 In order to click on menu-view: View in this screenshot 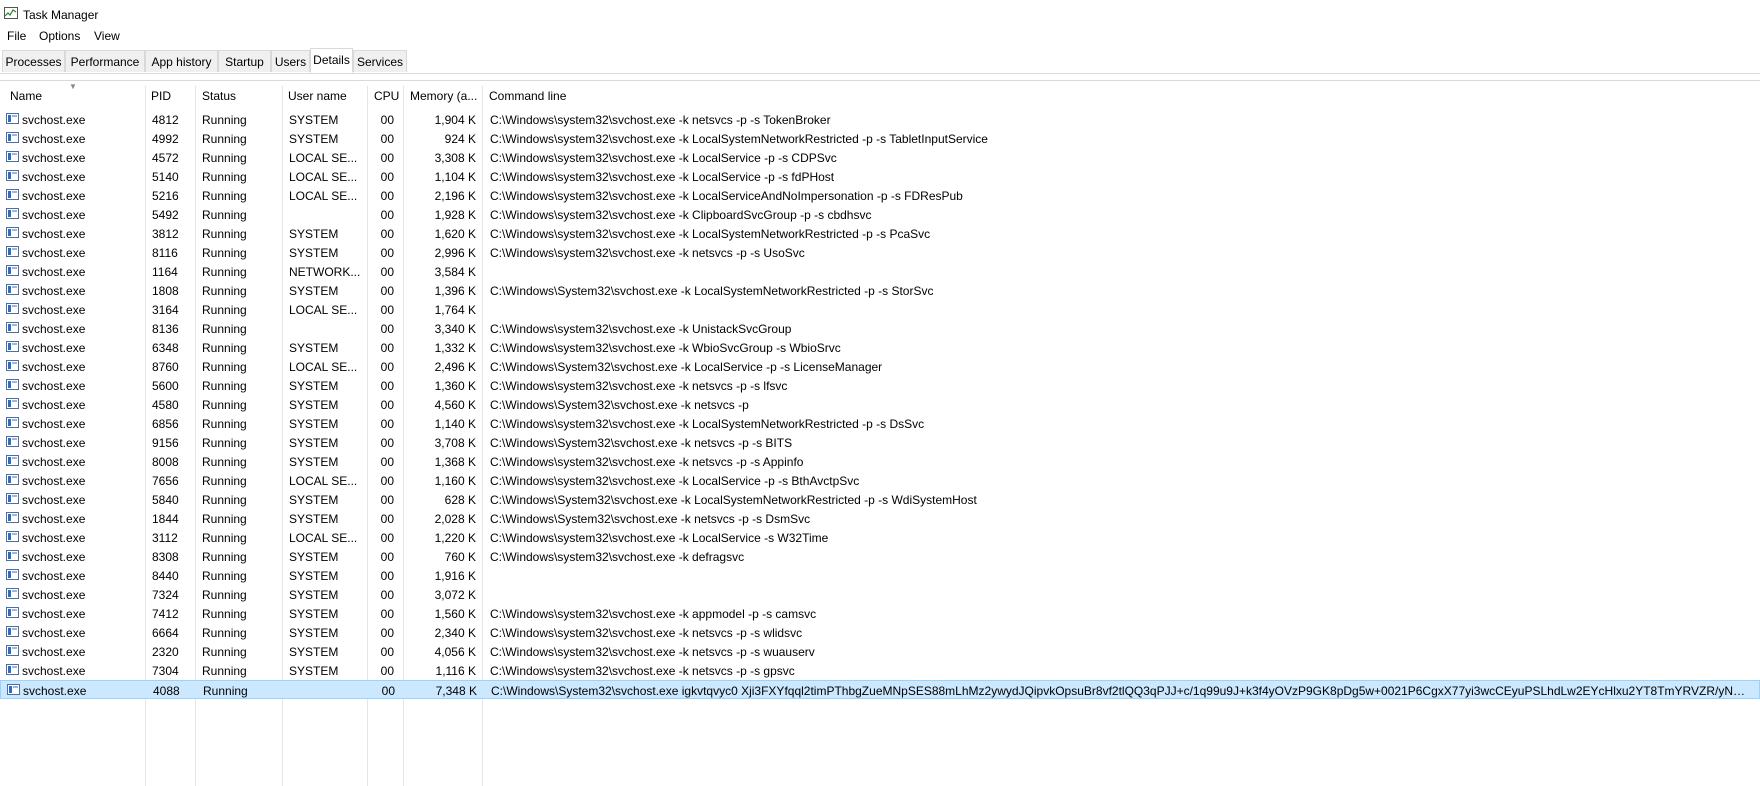, I will do `click(107, 36)`.